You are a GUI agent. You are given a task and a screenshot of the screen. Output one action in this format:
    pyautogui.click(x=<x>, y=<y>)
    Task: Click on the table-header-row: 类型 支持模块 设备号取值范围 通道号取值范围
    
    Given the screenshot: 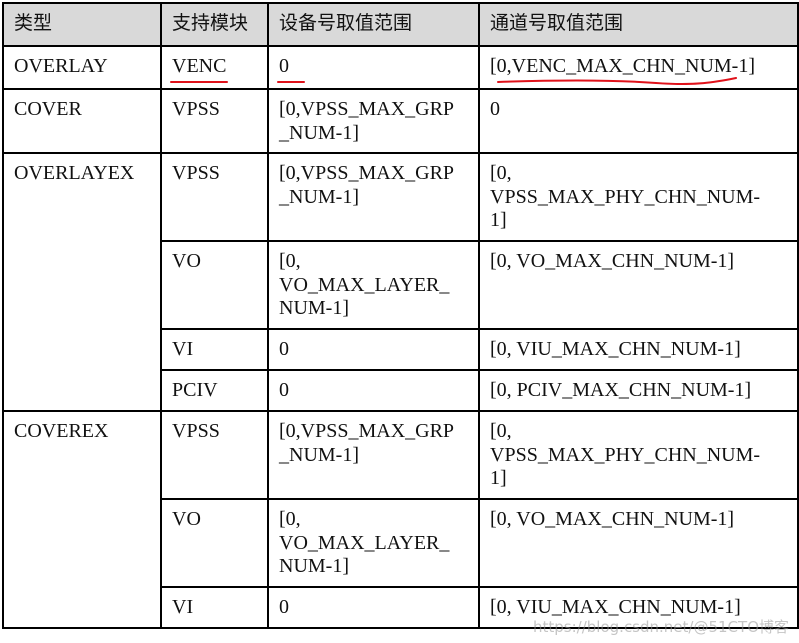 What is the action you would take?
    pyautogui.click(x=400, y=24)
    